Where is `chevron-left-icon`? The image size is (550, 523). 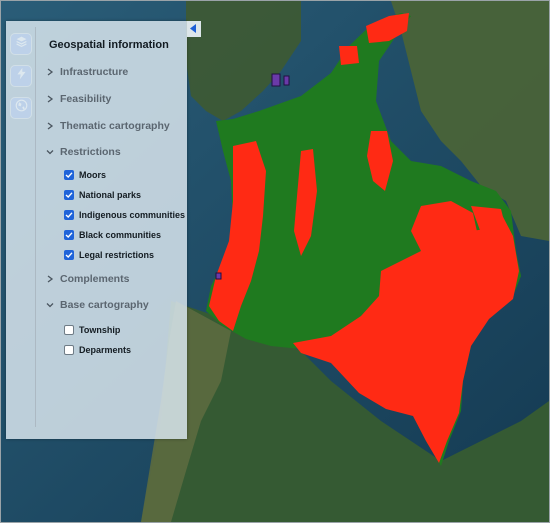
chevron-left-icon is located at coordinates (194, 29).